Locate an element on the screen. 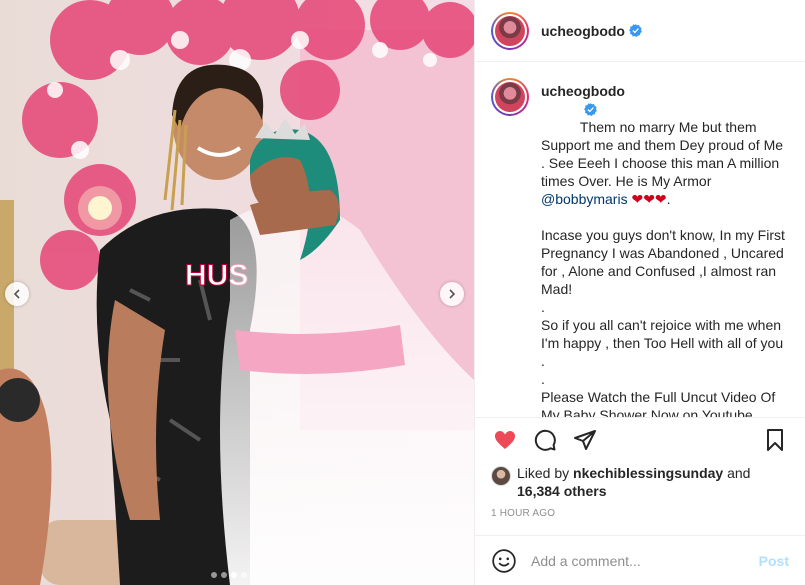 Image resolution: width=805 pixels, height=585 pixels. chevron-left-icon is located at coordinates (16, 294).